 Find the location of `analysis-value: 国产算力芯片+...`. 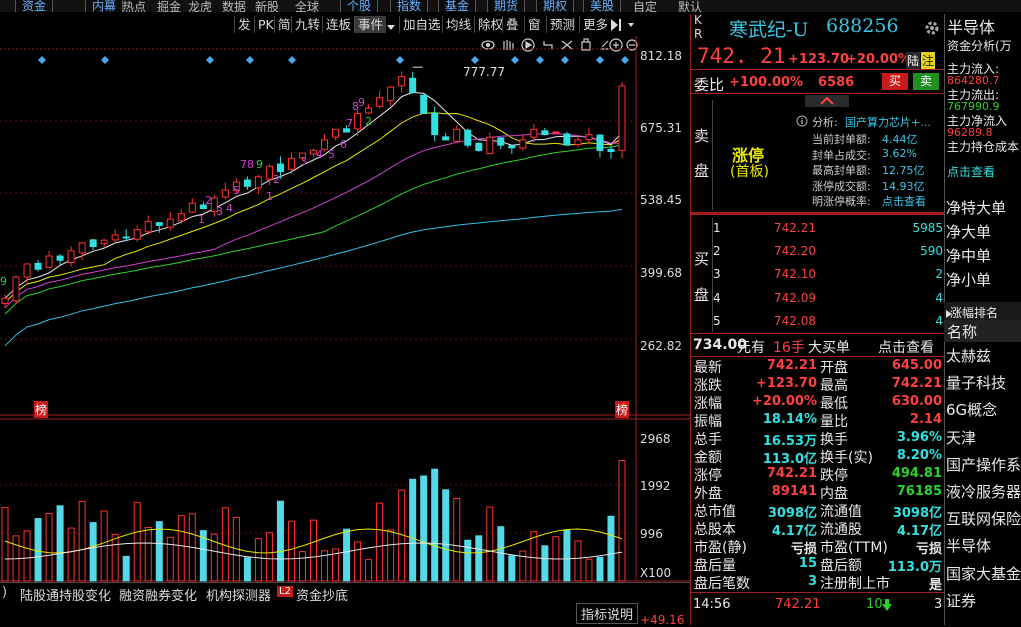

analysis-value: 国产算力芯片+... is located at coordinates (888, 122).